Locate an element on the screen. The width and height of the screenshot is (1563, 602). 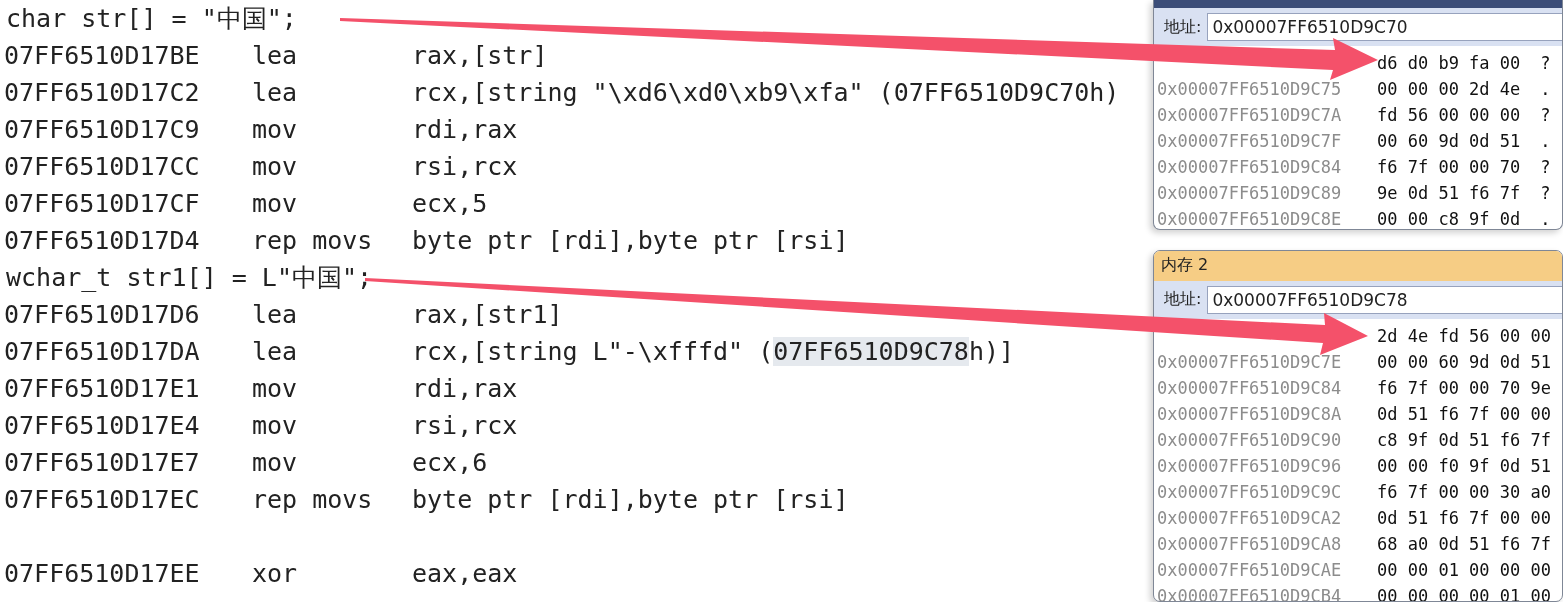
instruction-address: 07FF6510D17D4 is located at coordinates (102, 240).